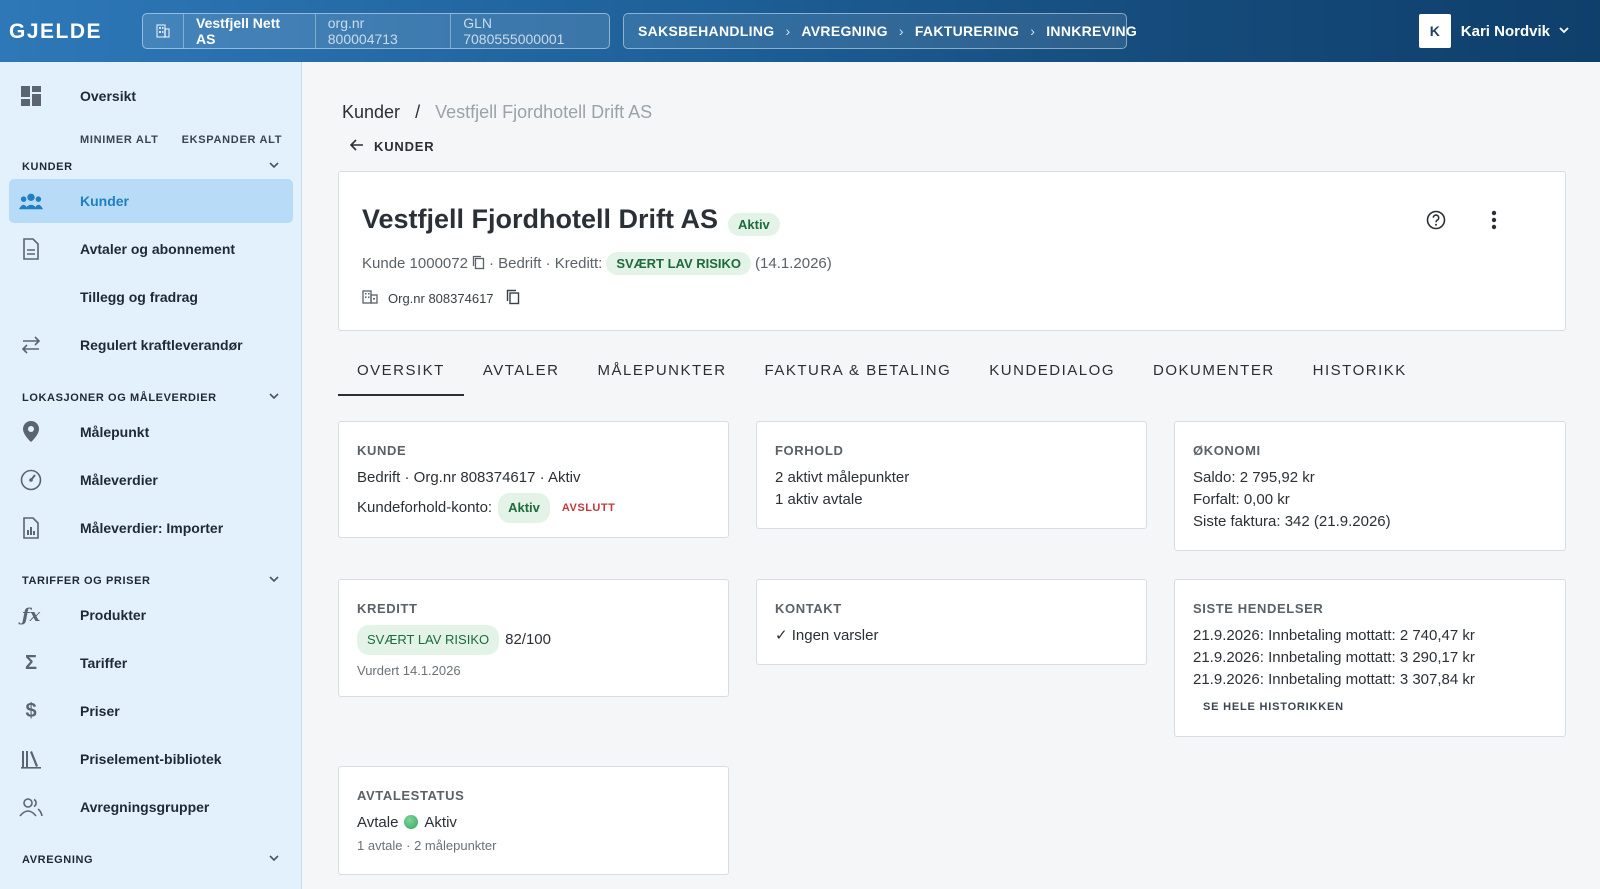 This screenshot has height=889, width=1600. I want to click on agreement-status-row: Avtale Aktiv, so click(533, 823).